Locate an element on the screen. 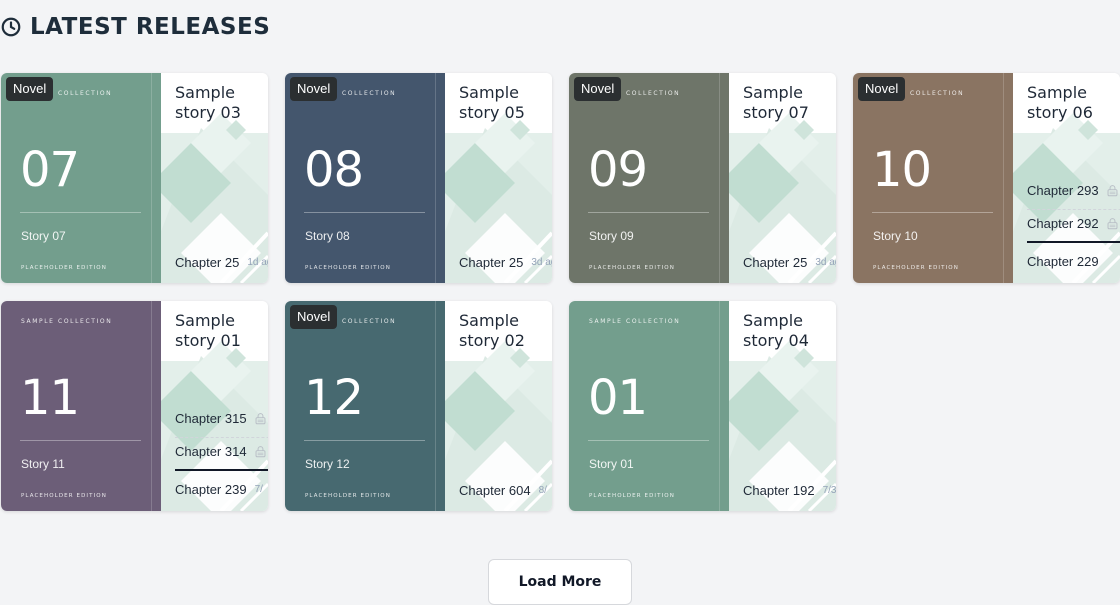 The image size is (1120, 605). chapter-label: Chapter 192 is located at coordinates (779, 490).